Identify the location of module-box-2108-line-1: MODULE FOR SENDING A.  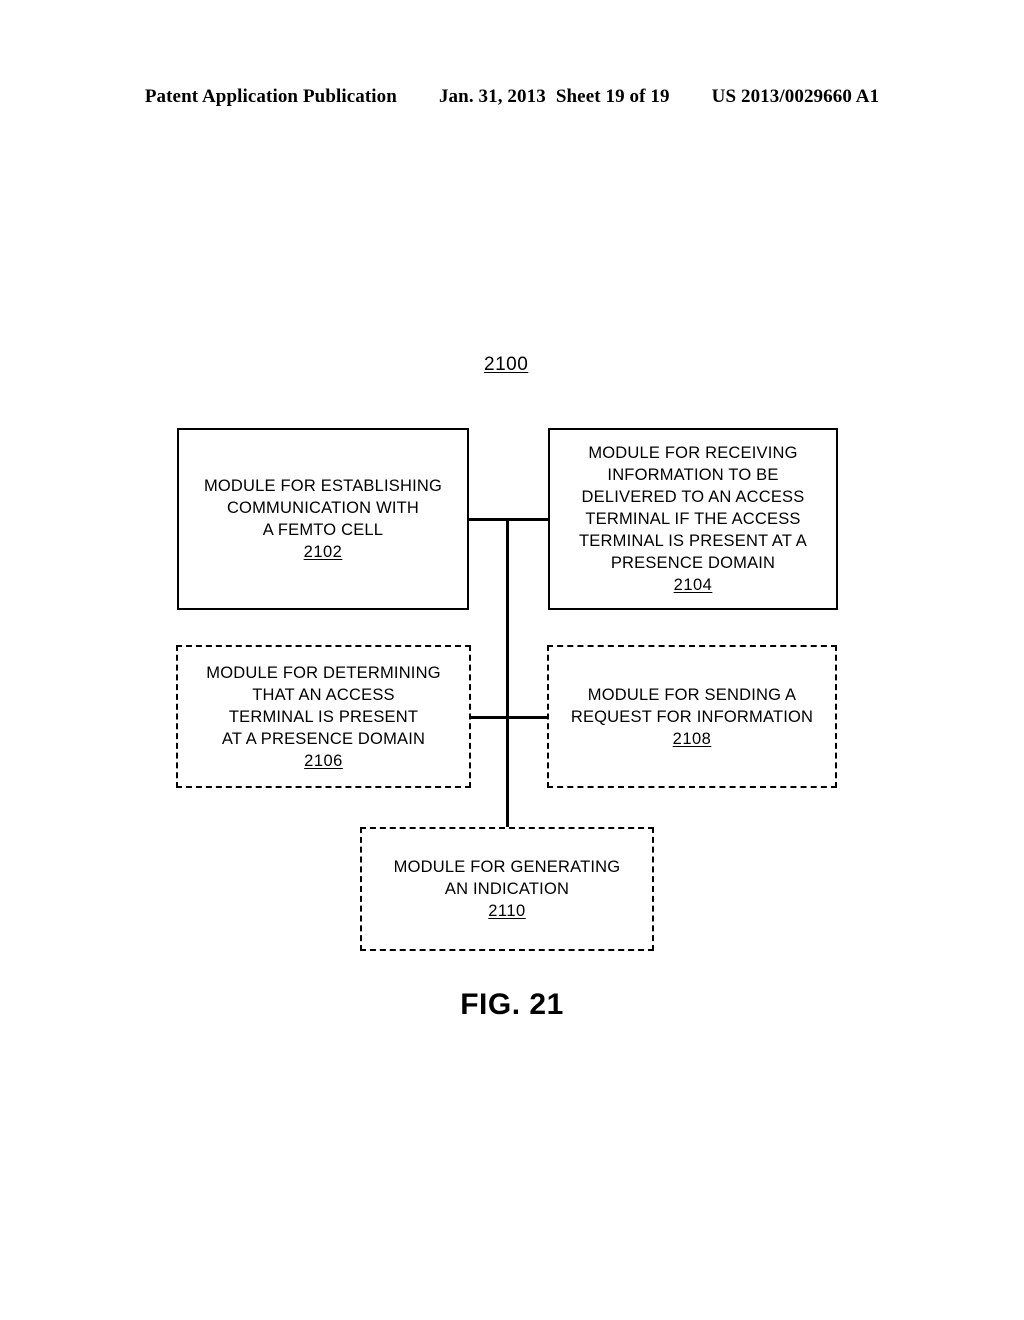
(692, 694).